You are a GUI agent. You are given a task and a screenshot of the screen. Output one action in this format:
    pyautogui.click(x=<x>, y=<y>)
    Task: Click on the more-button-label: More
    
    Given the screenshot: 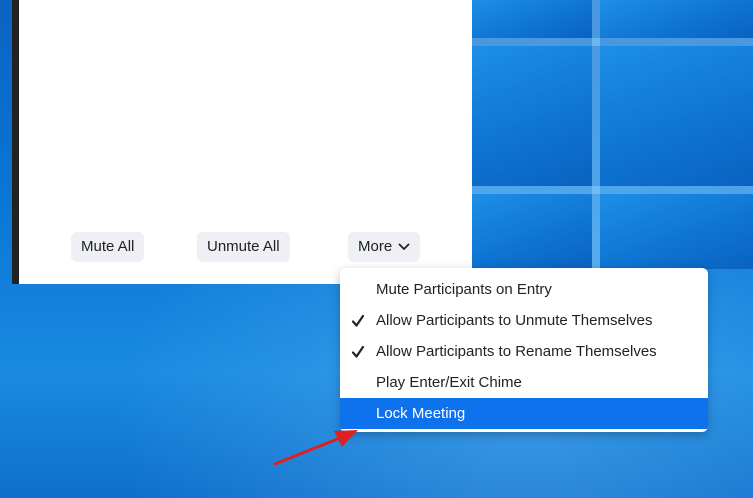 What is the action you would take?
    pyautogui.click(x=375, y=246)
    